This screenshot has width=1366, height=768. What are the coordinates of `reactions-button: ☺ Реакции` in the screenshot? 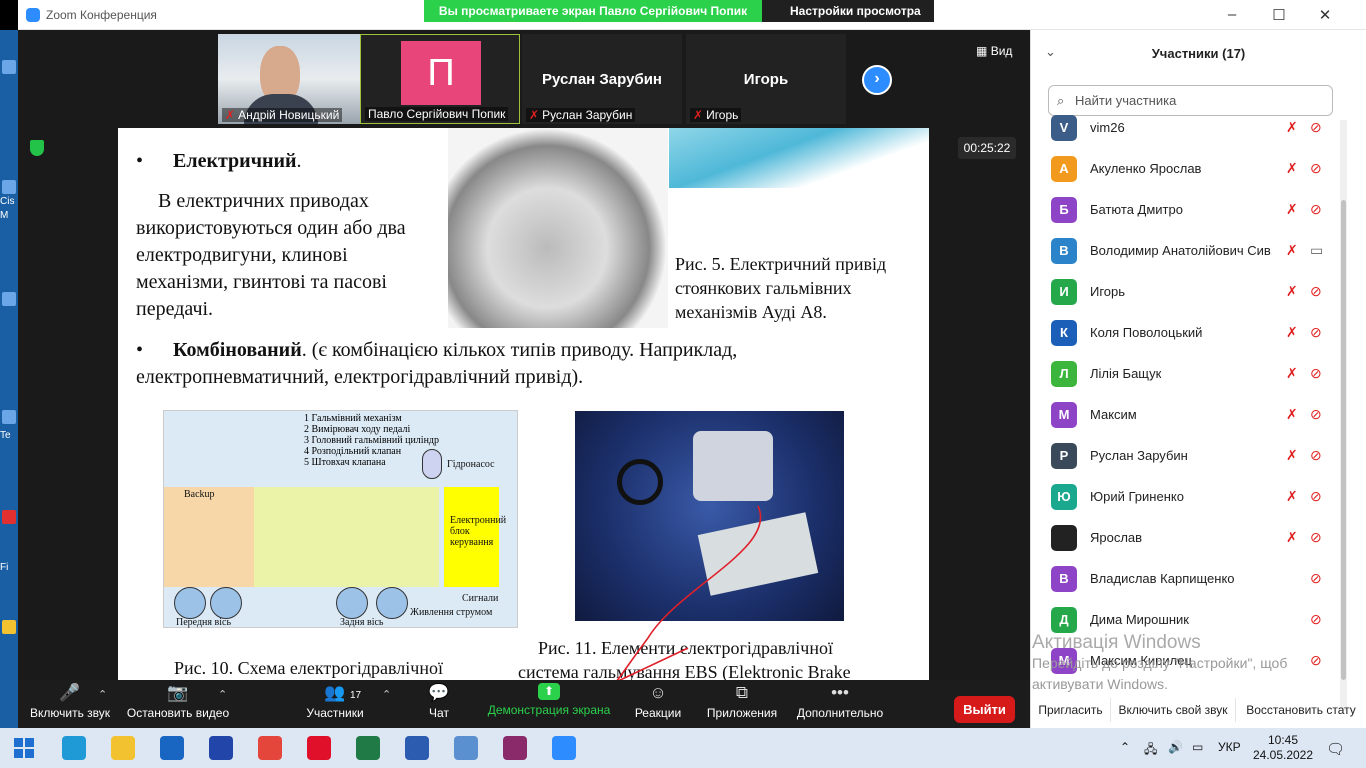 It's located at (658, 701).